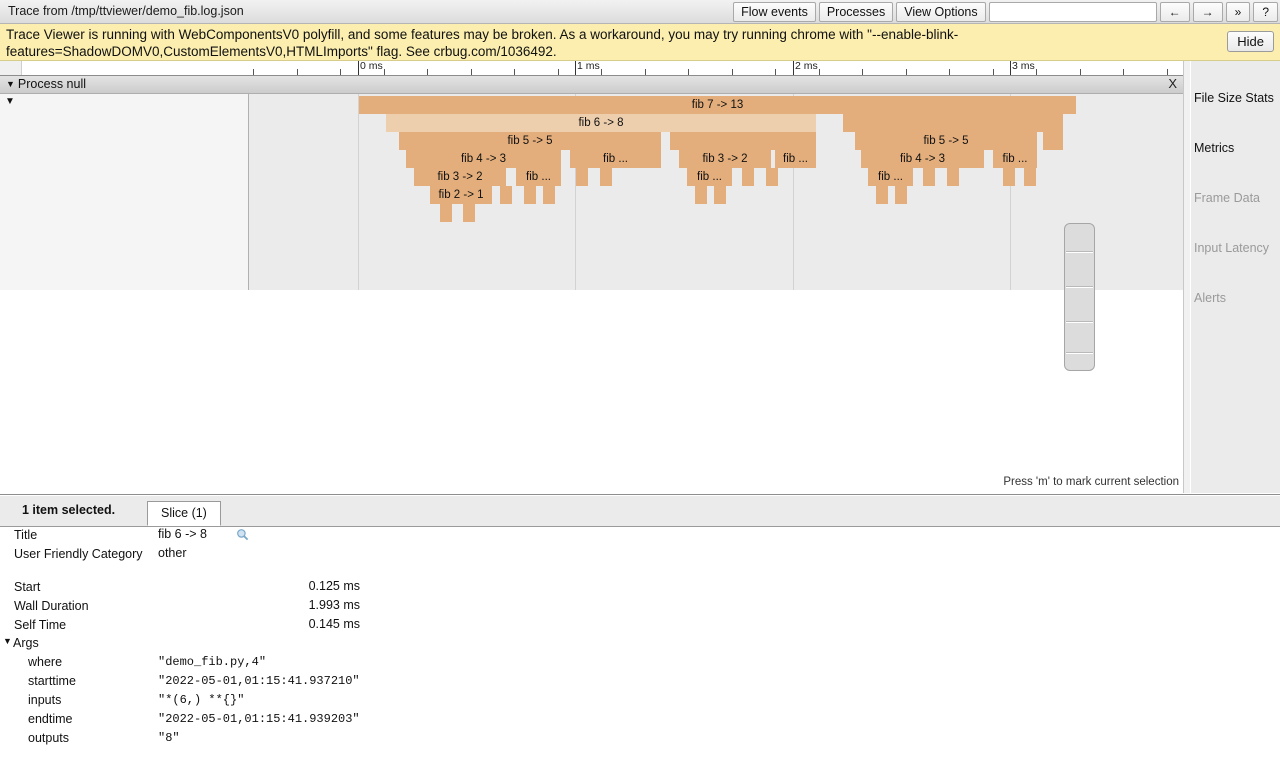  Describe the element at coordinates (259, 681) in the screenshot. I see `arg-value: "2022-05-01,01:15:41.937210"` at that location.